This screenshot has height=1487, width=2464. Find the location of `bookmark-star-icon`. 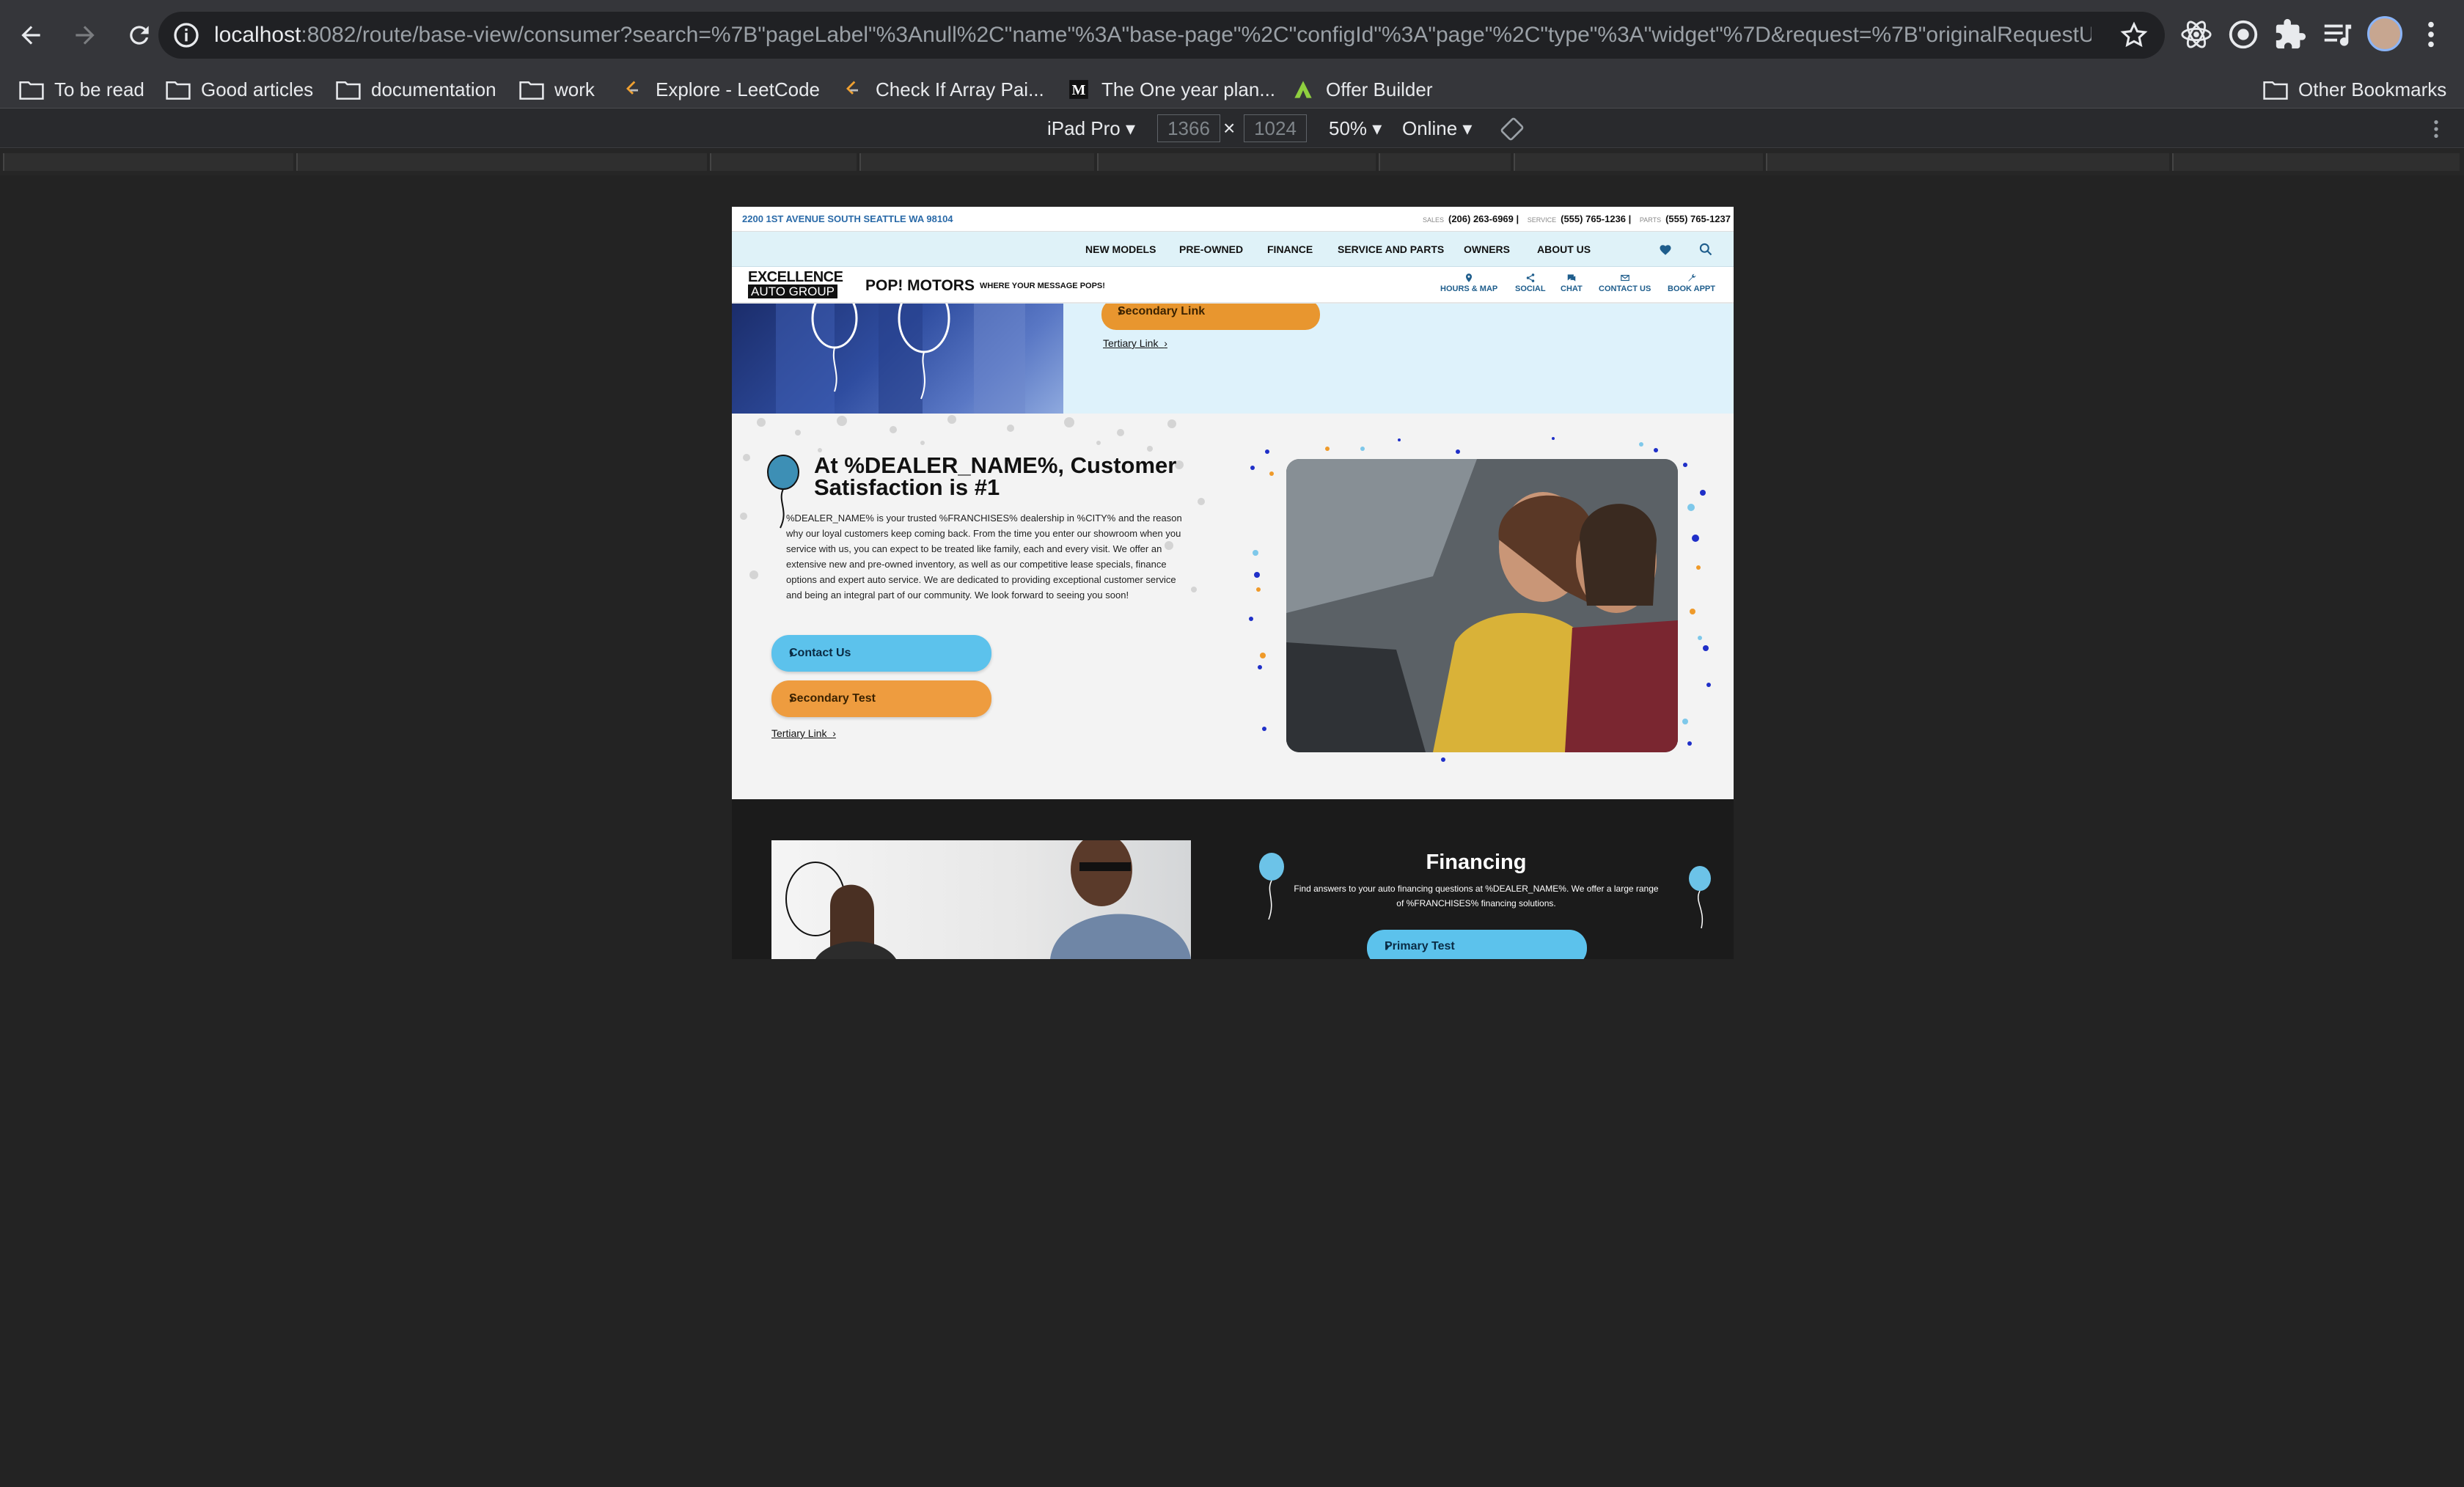

bookmark-star-icon is located at coordinates (2134, 35).